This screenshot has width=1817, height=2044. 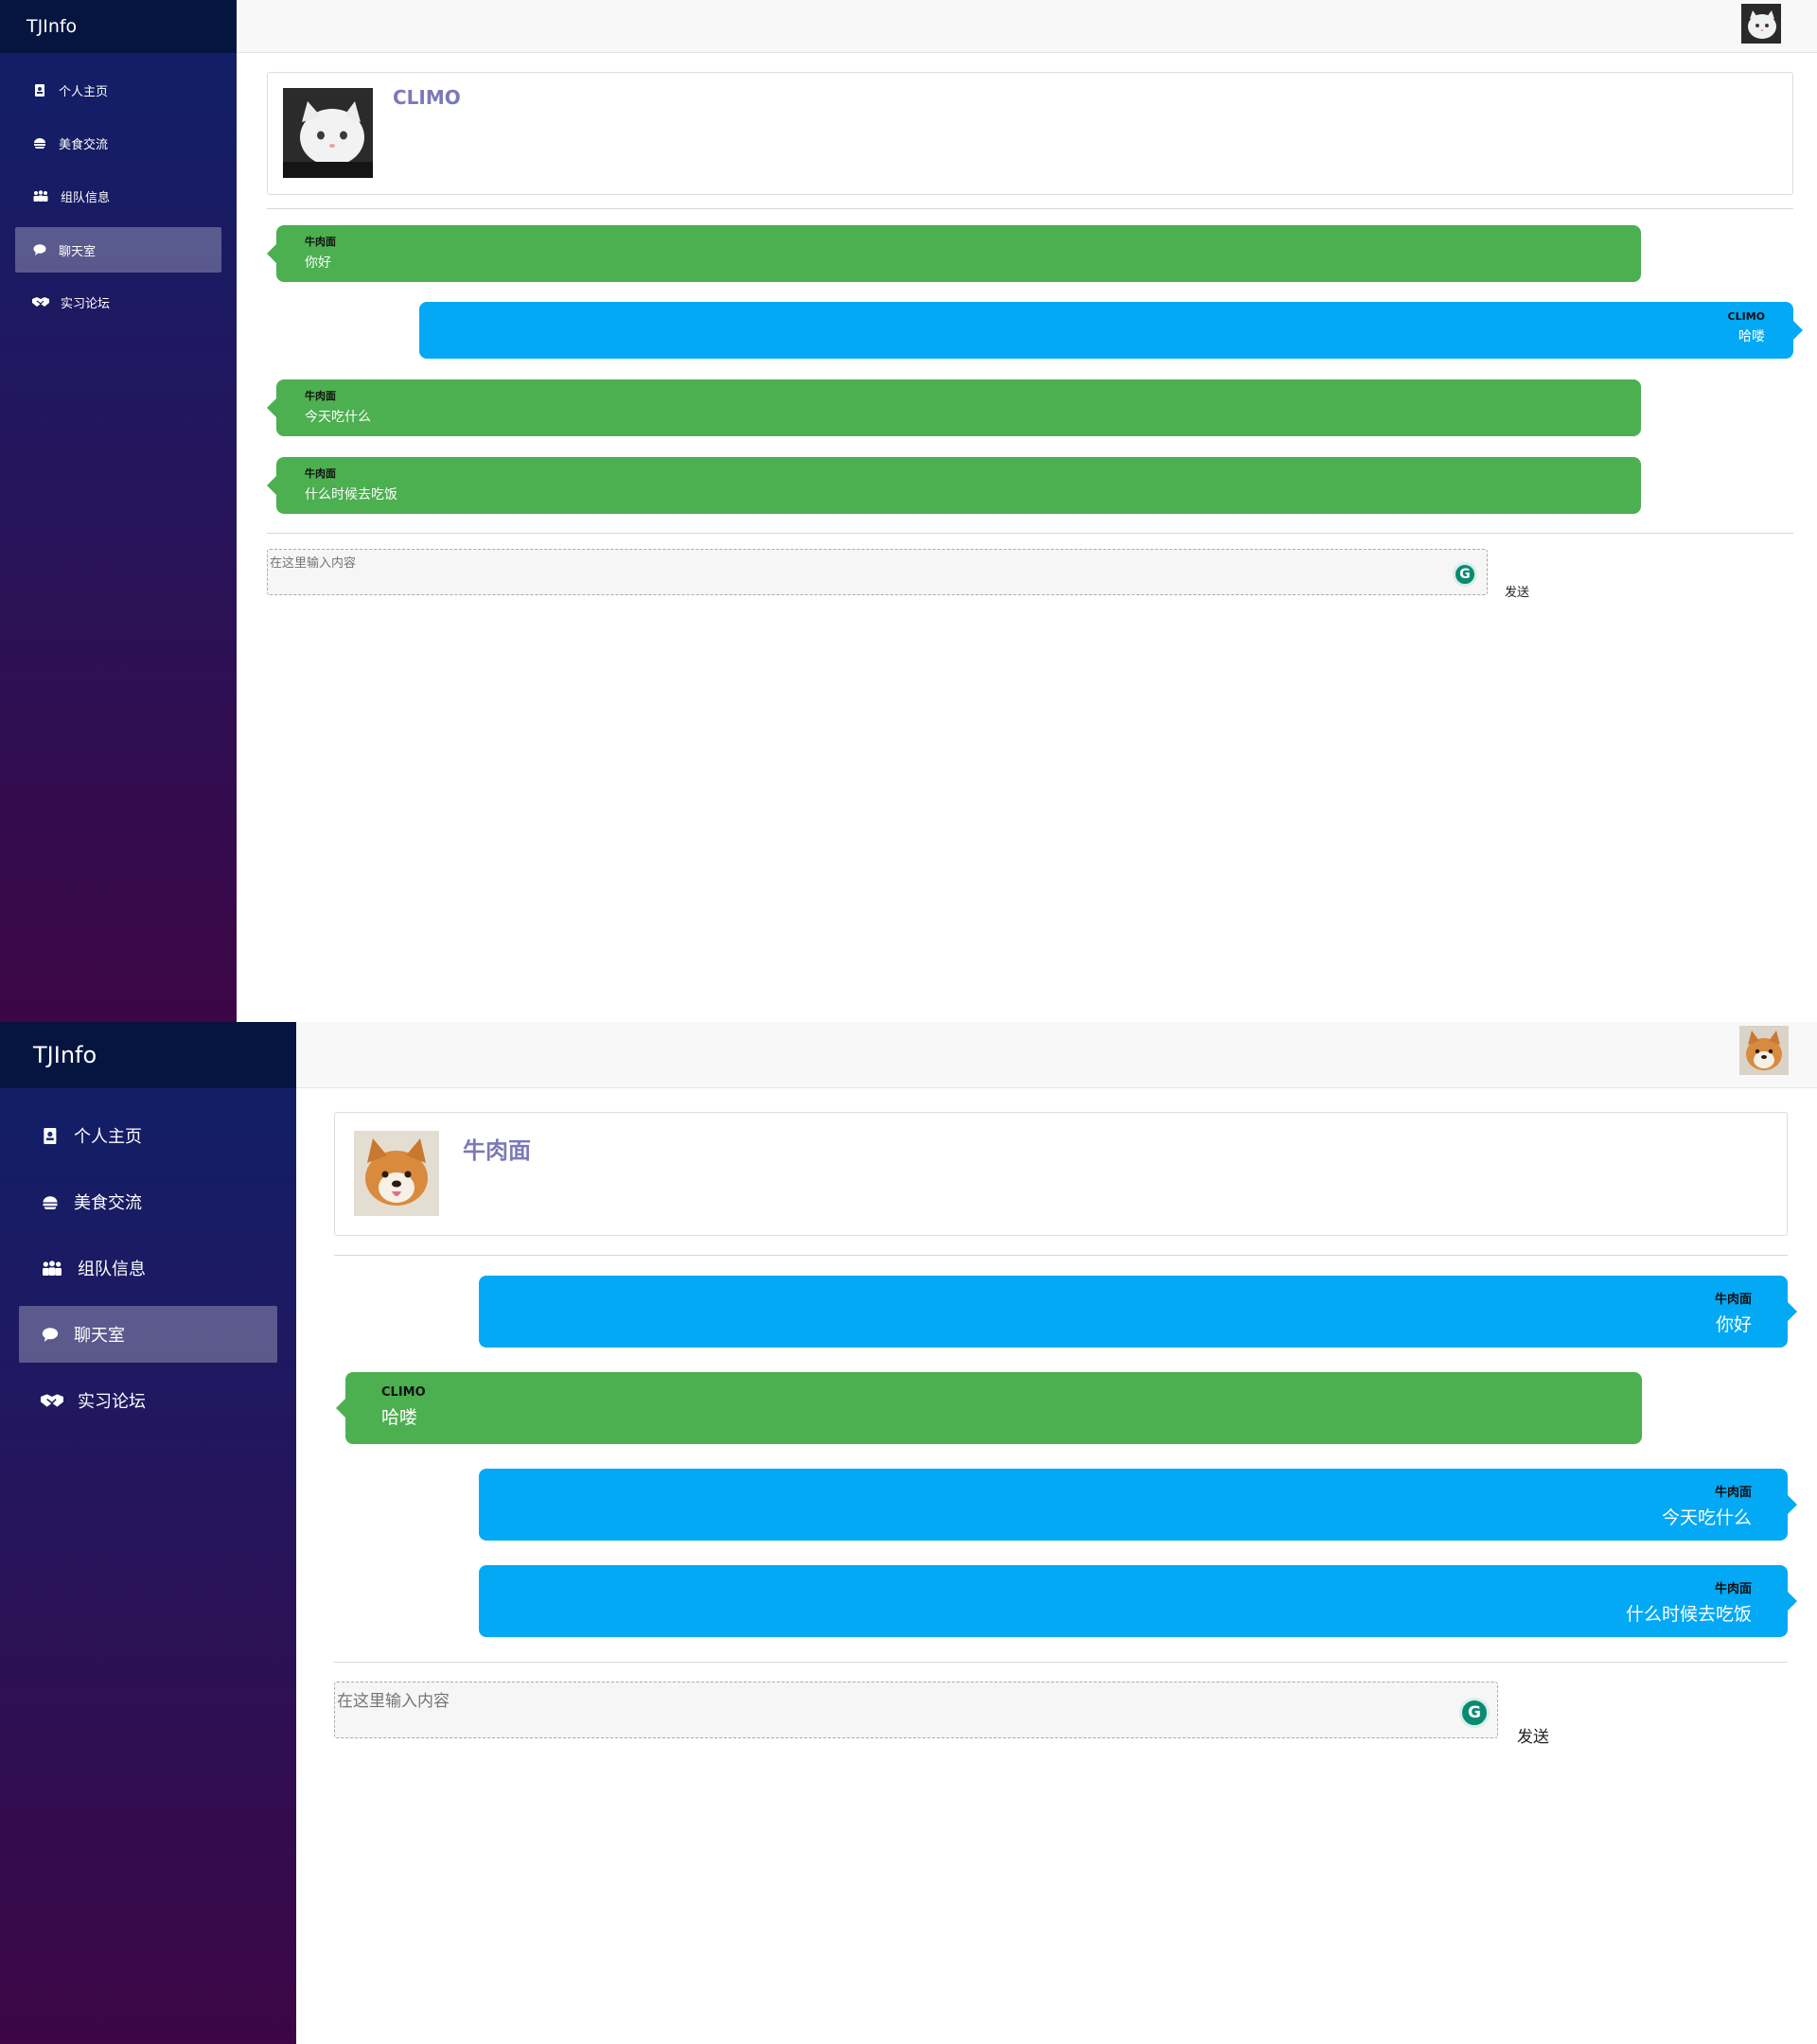 What do you see at coordinates (1061, 1174) in the screenshot?
I see `profile-card: 牛肉面` at bounding box center [1061, 1174].